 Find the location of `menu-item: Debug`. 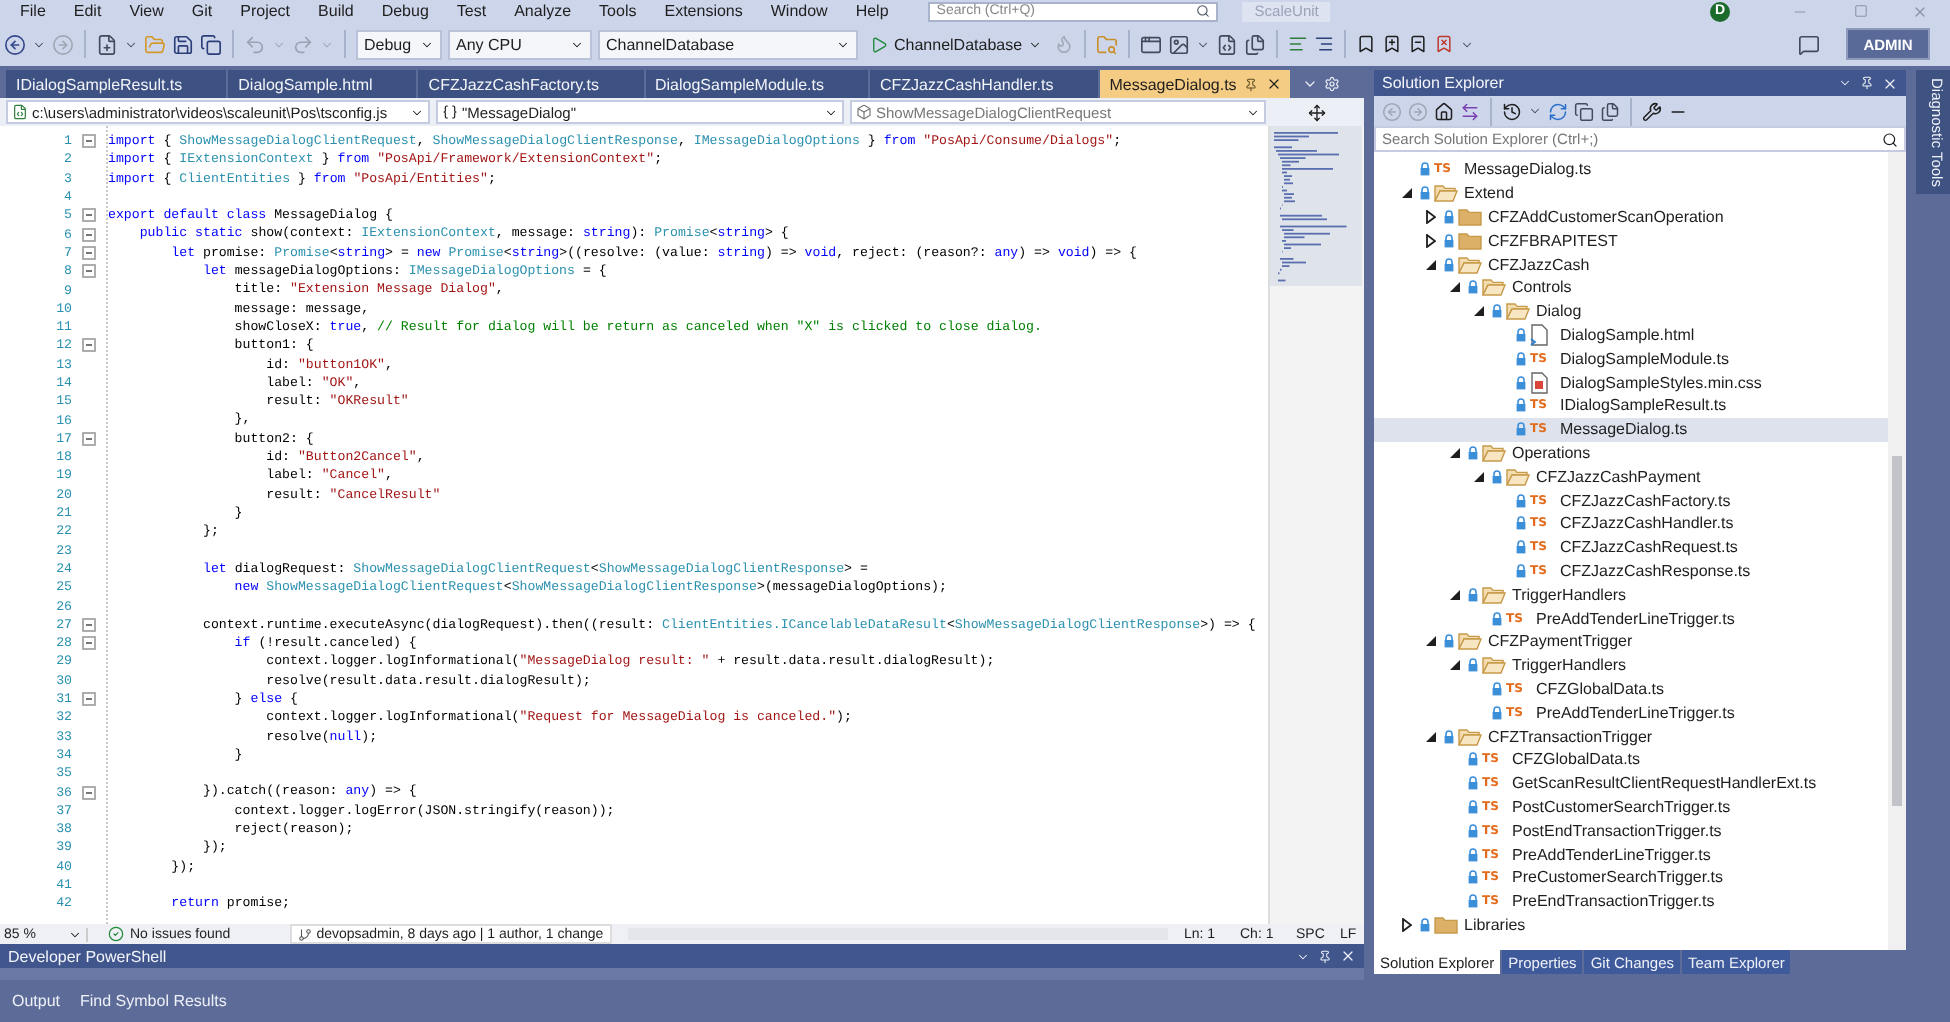

menu-item: Debug is located at coordinates (405, 11).